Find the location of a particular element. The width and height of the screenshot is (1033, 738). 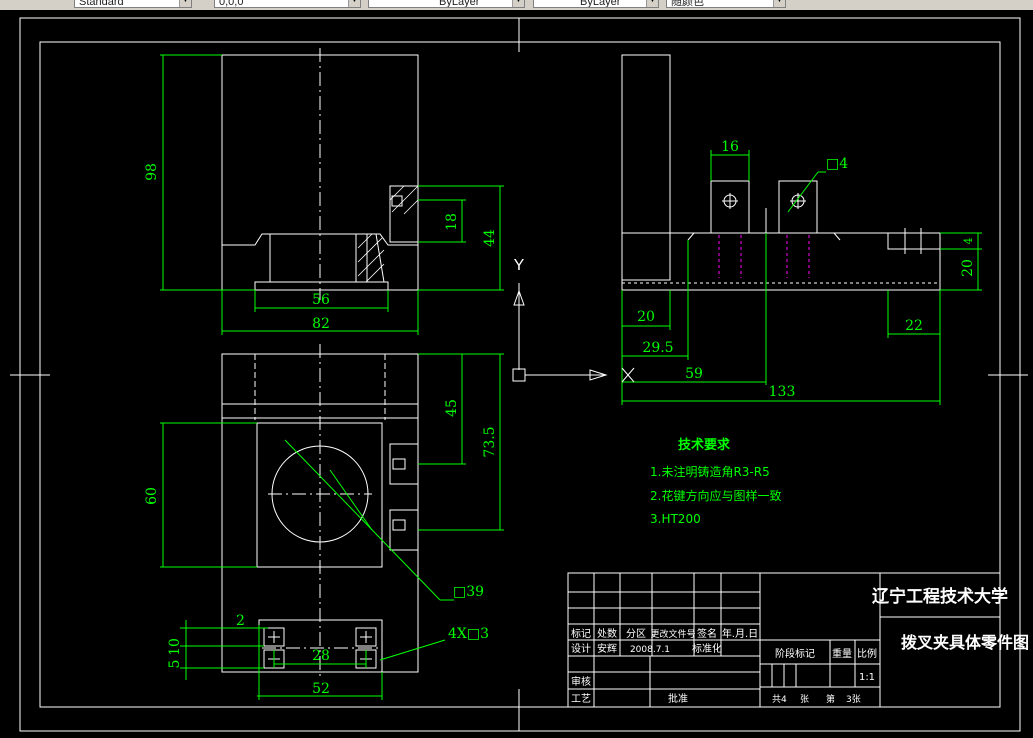

note-1: 1.未注明铸造角R3-R5 is located at coordinates (710, 471).